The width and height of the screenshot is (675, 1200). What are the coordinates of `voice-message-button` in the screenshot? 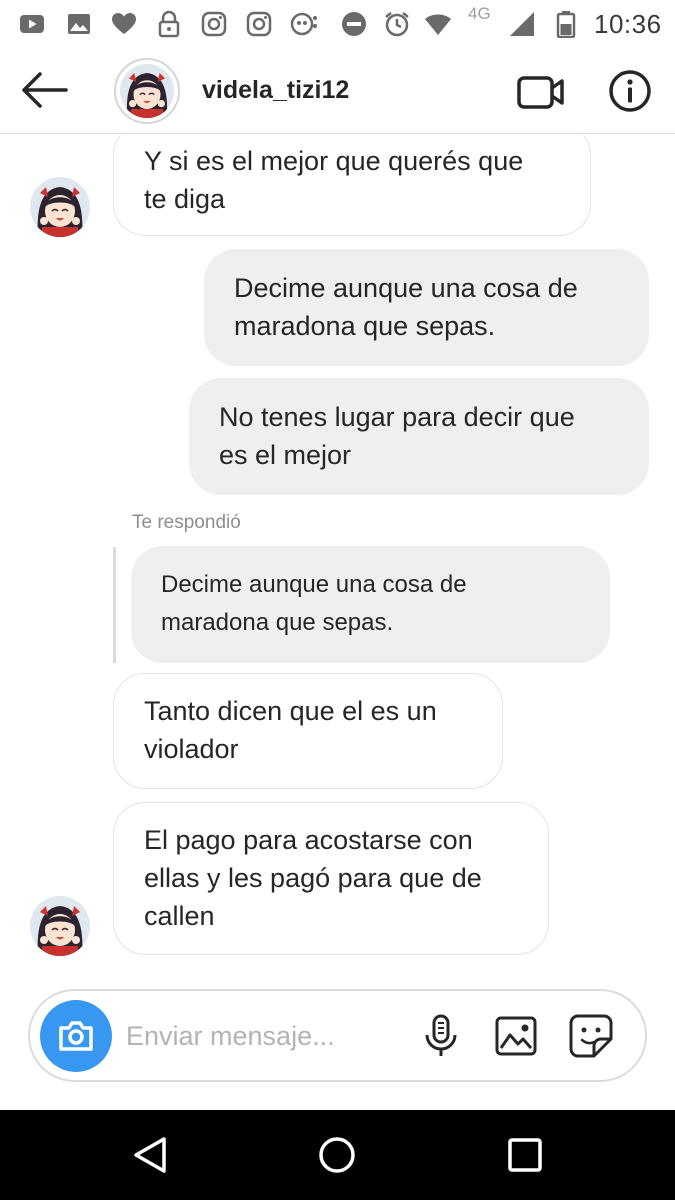 It's located at (441, 1036).